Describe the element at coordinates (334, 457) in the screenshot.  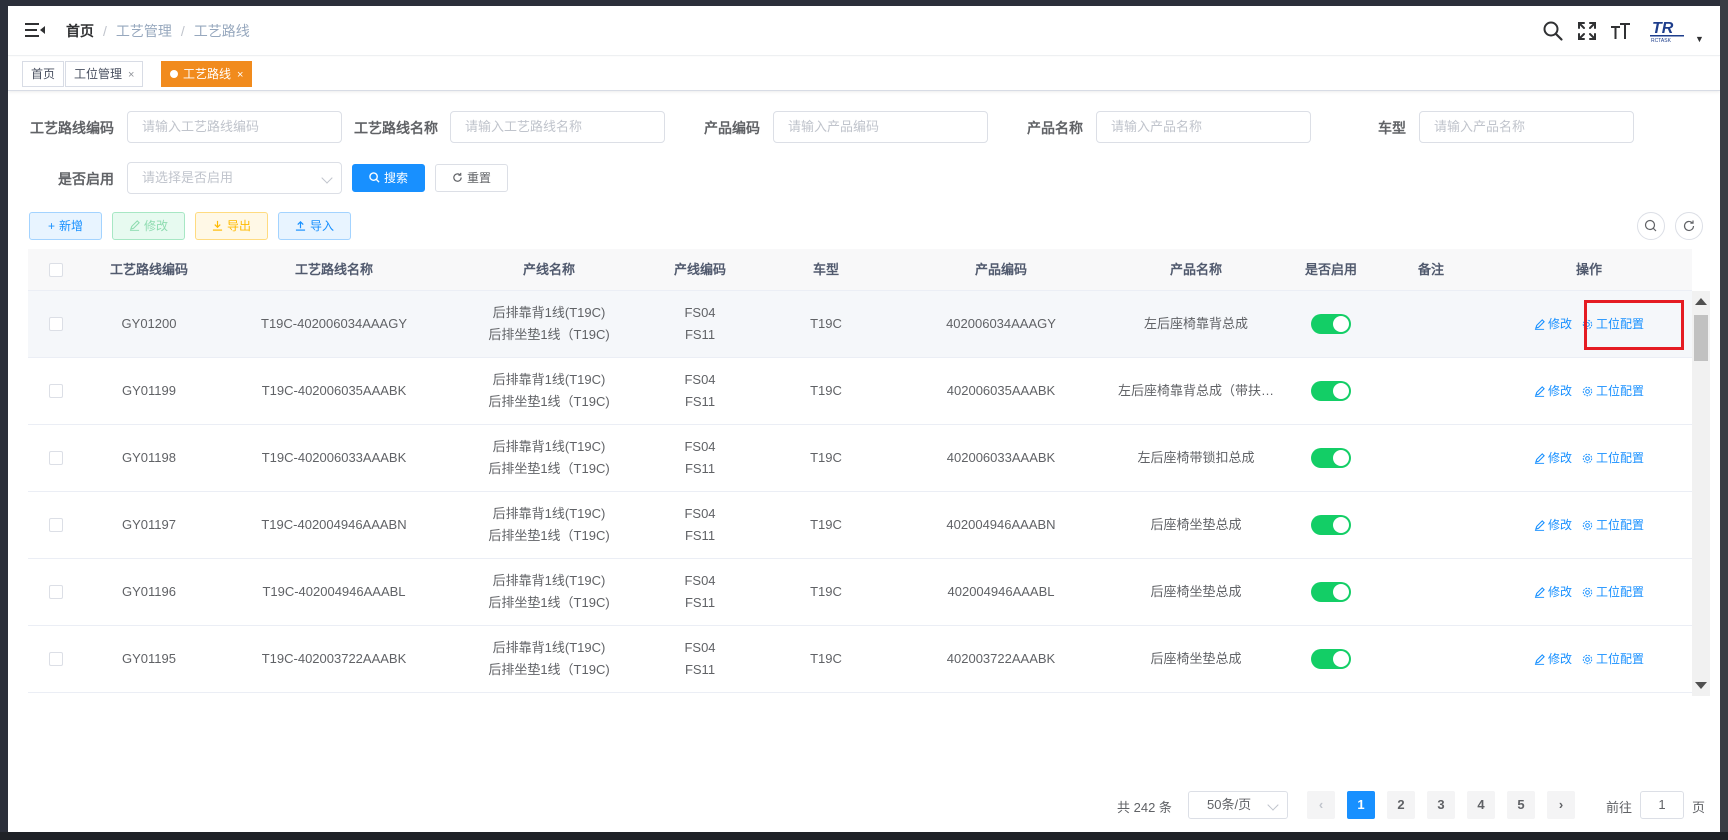
I see `cell-route-name: T19C-402006033AAABK` at that location.